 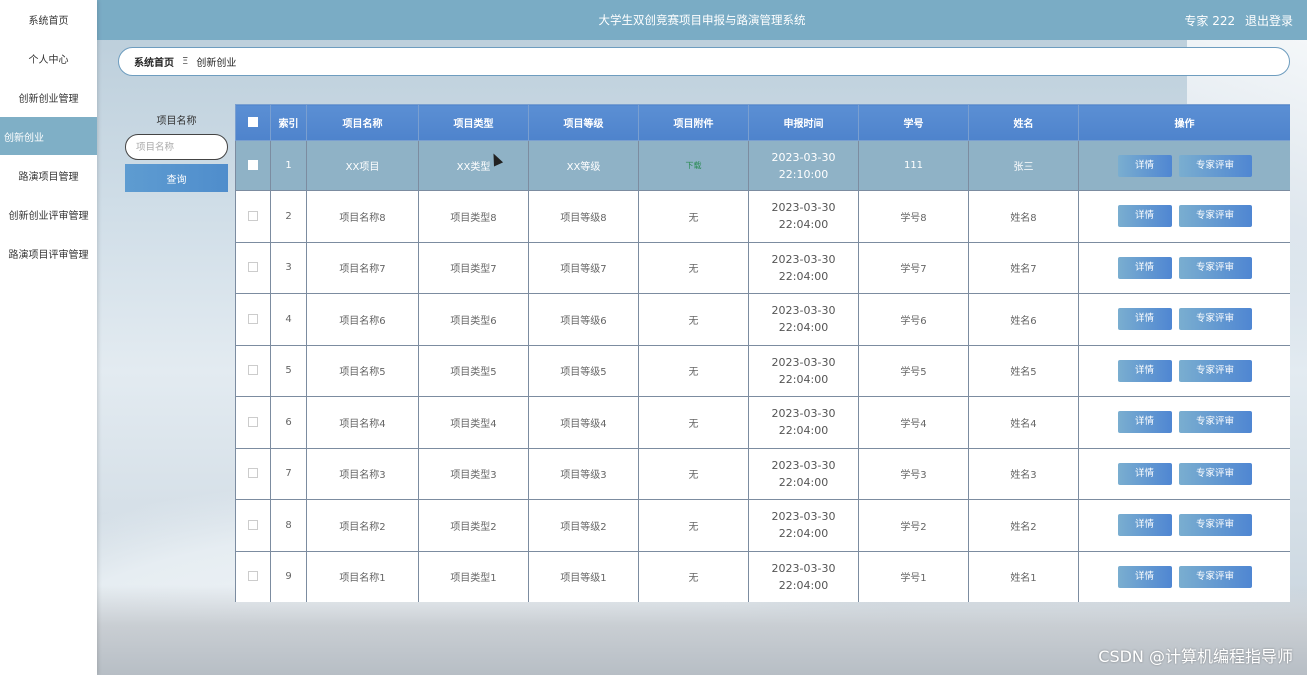 I want to click on search-input, so click(x=176, y=147).